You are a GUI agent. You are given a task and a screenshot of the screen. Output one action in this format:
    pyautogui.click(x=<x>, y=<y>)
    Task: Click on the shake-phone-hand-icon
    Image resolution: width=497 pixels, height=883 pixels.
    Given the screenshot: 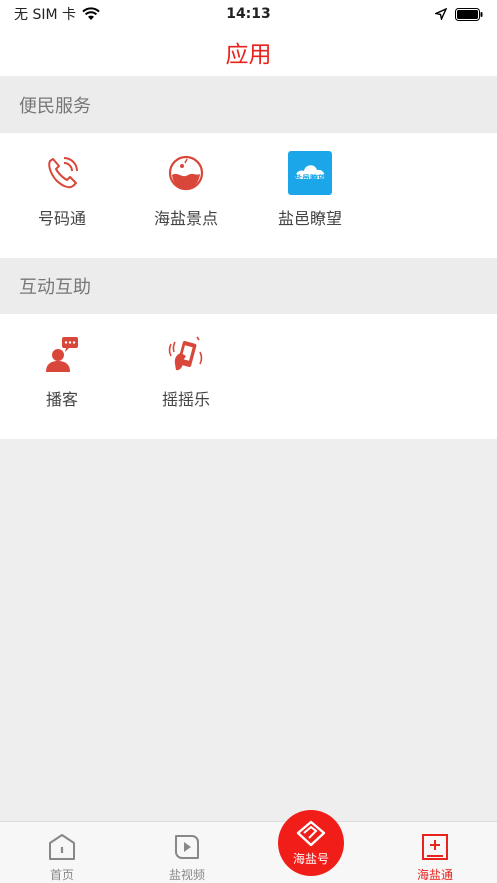 What is the action you would take?
    pyautogui.click(x=185, y=353)
    